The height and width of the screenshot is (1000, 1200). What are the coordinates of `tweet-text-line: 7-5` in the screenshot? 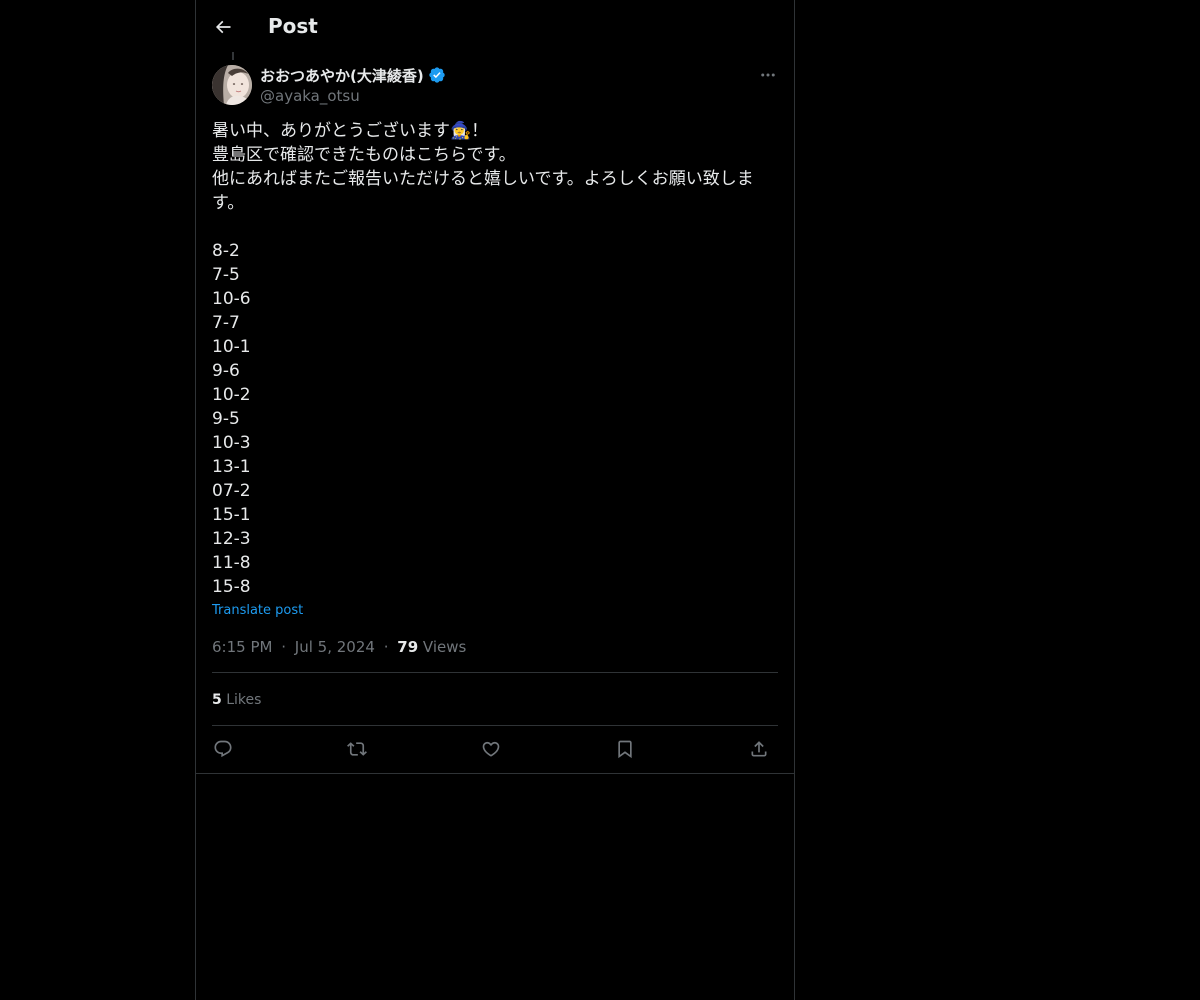 It's located at (226, 275).